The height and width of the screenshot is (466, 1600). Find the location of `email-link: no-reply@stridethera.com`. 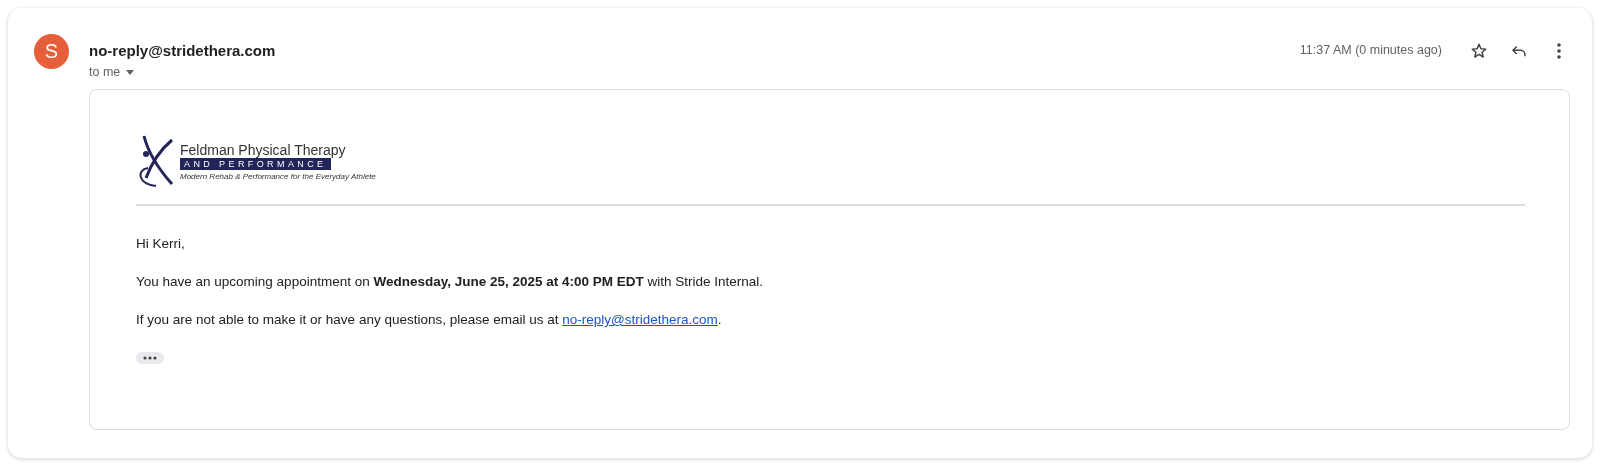

email-link: no-reply@stridethera.com is located at coordinates (640, 319).